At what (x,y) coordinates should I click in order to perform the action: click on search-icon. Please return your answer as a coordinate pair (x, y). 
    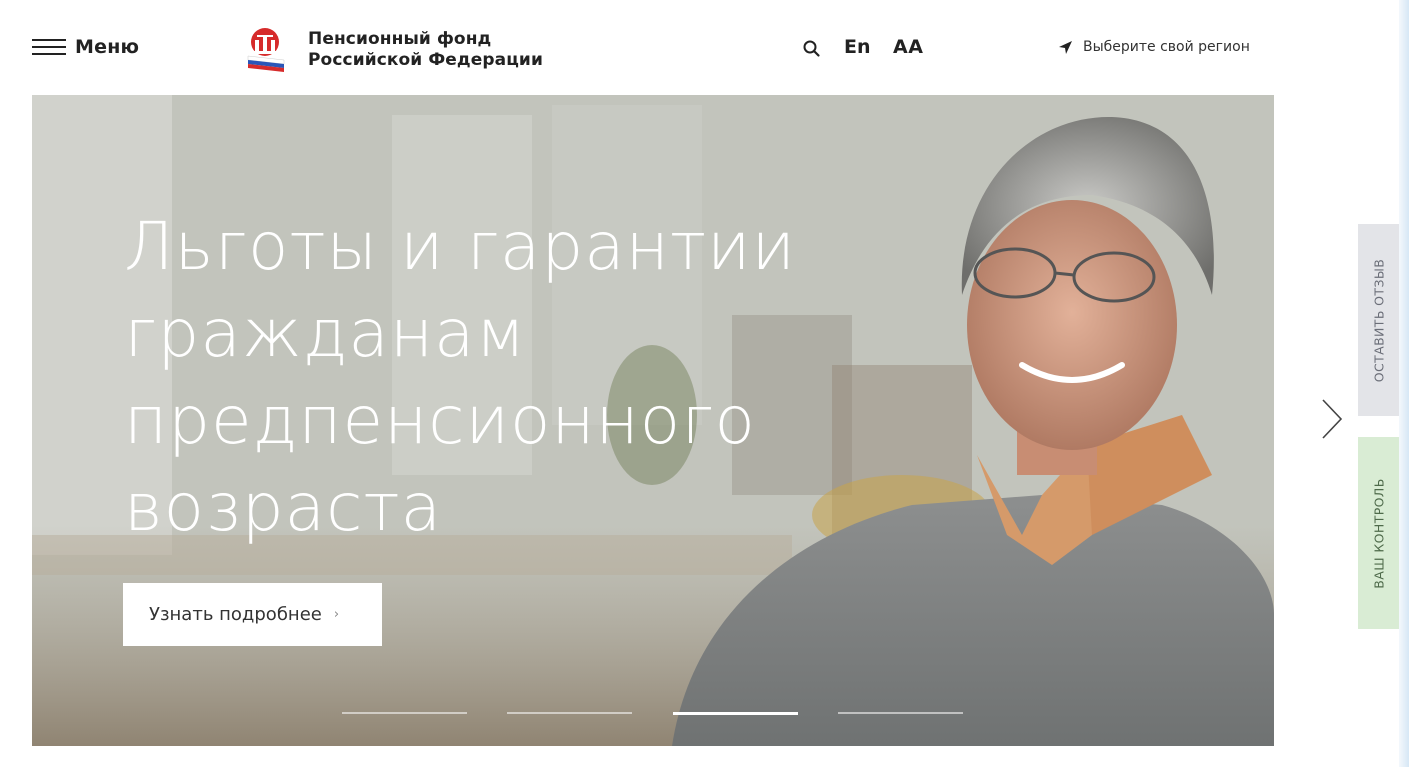
    Looking at the image, I should click on (812, 49).